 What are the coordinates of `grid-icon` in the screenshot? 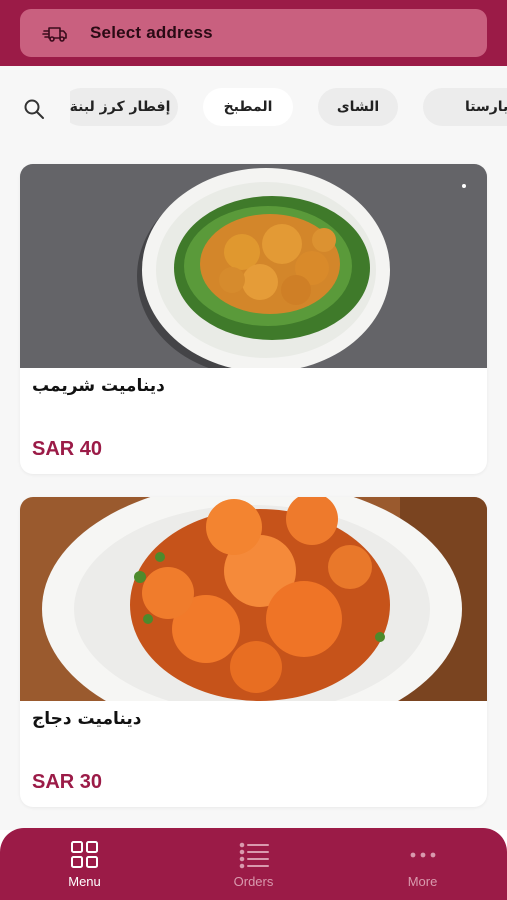 It's located at (85, 855).